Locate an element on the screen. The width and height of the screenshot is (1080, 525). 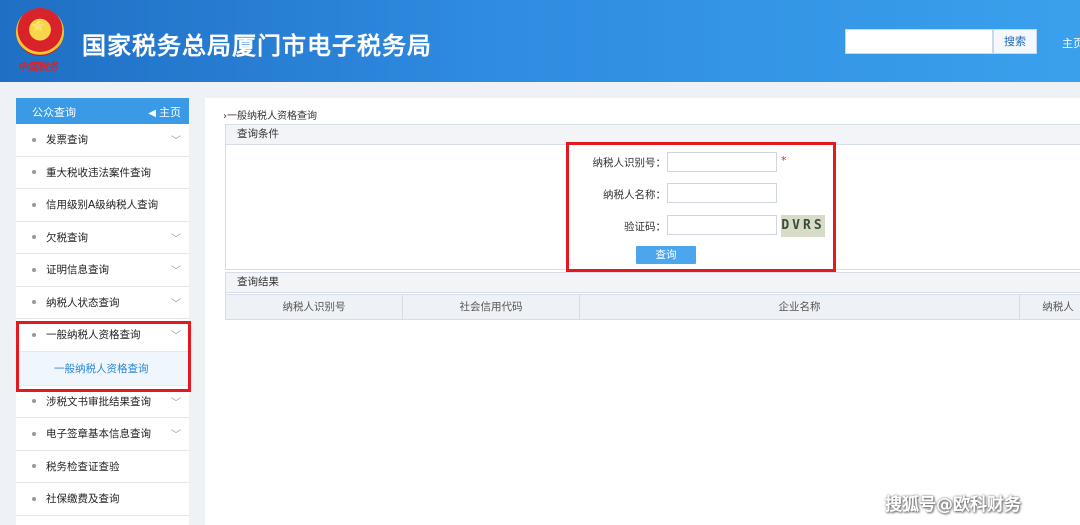
sidebar-item-inspection-verify: 税务检查证查验 is located at coordinates (102, 466).